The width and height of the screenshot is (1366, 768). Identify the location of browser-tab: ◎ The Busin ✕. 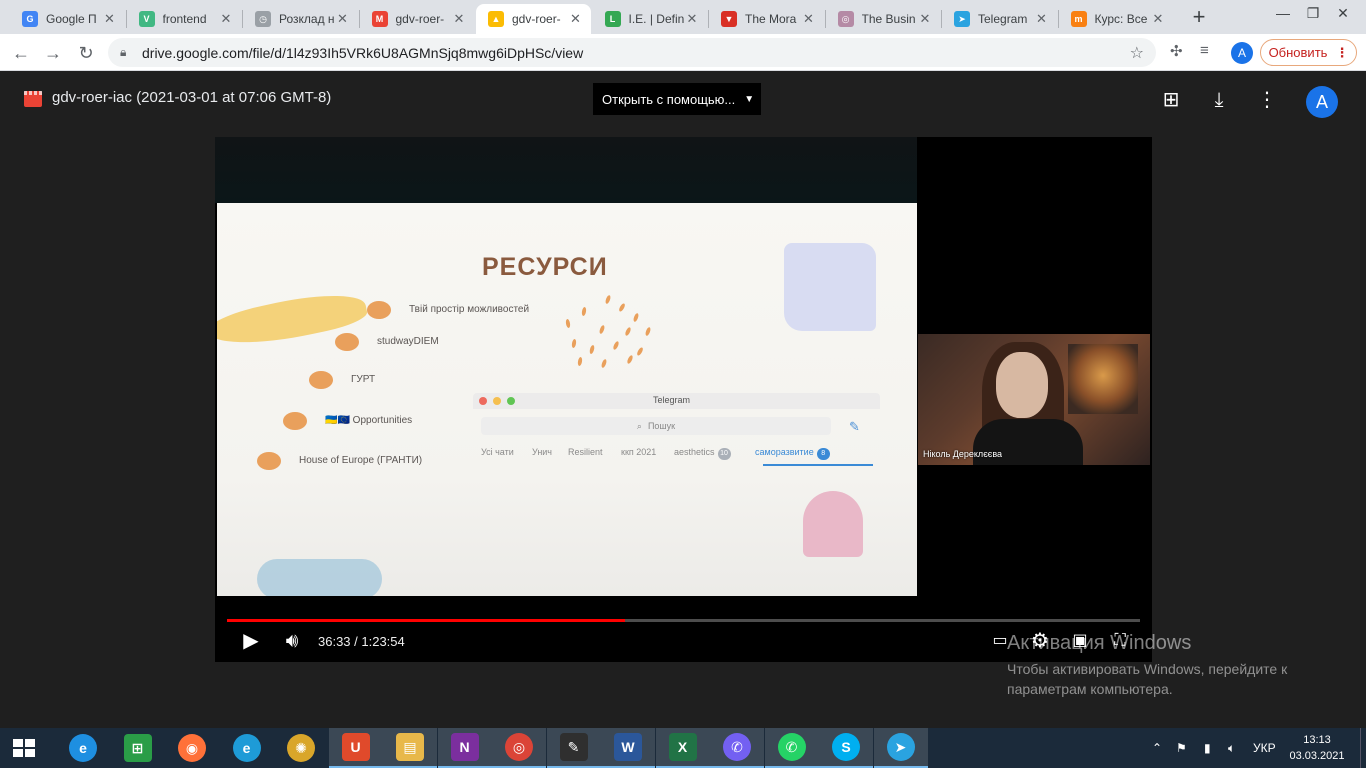
(883, 19).